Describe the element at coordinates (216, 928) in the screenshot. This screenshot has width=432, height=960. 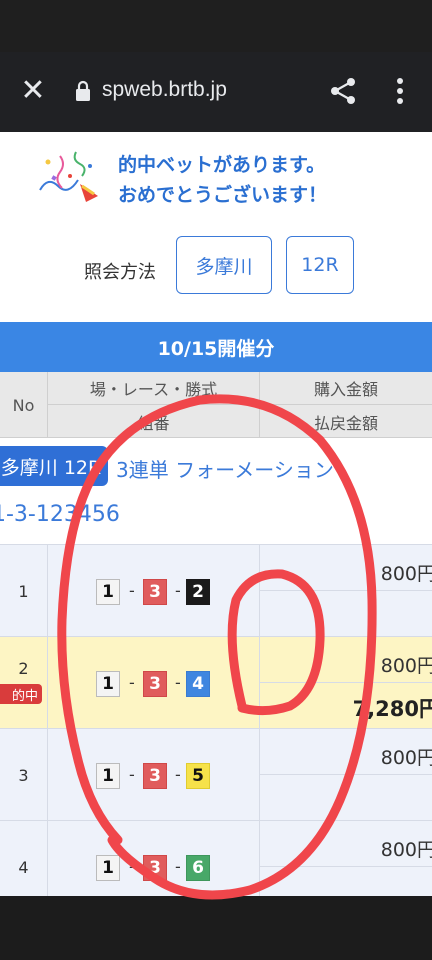
I see `navigation-bar` at that location.